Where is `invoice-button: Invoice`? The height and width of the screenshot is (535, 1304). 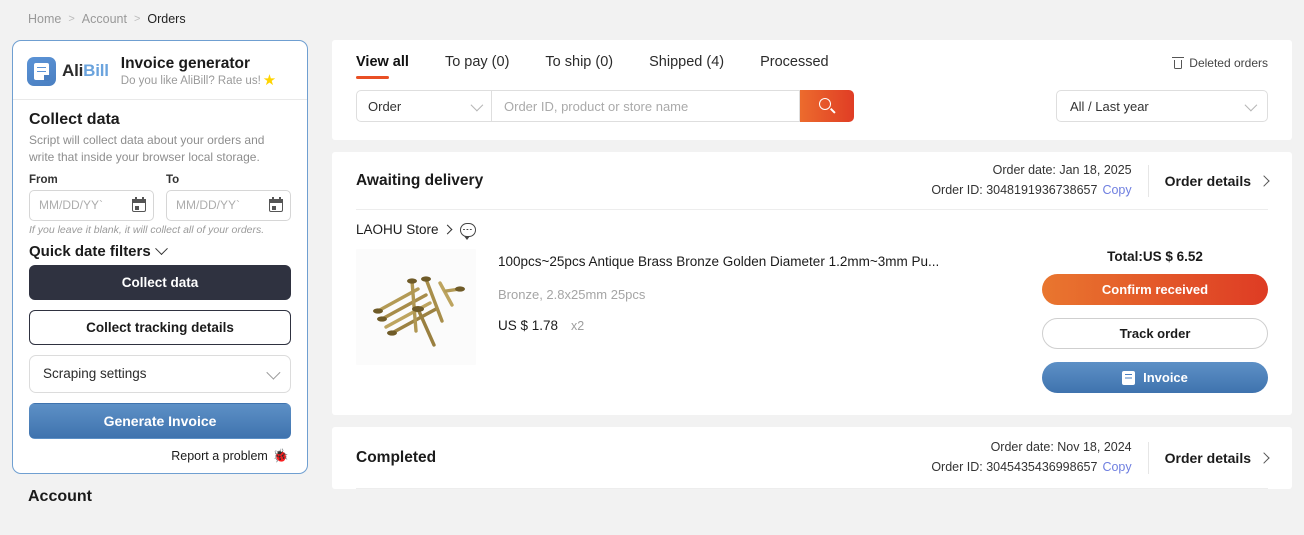
invoice-button: Invoice is located at coordinates (1155, 377).